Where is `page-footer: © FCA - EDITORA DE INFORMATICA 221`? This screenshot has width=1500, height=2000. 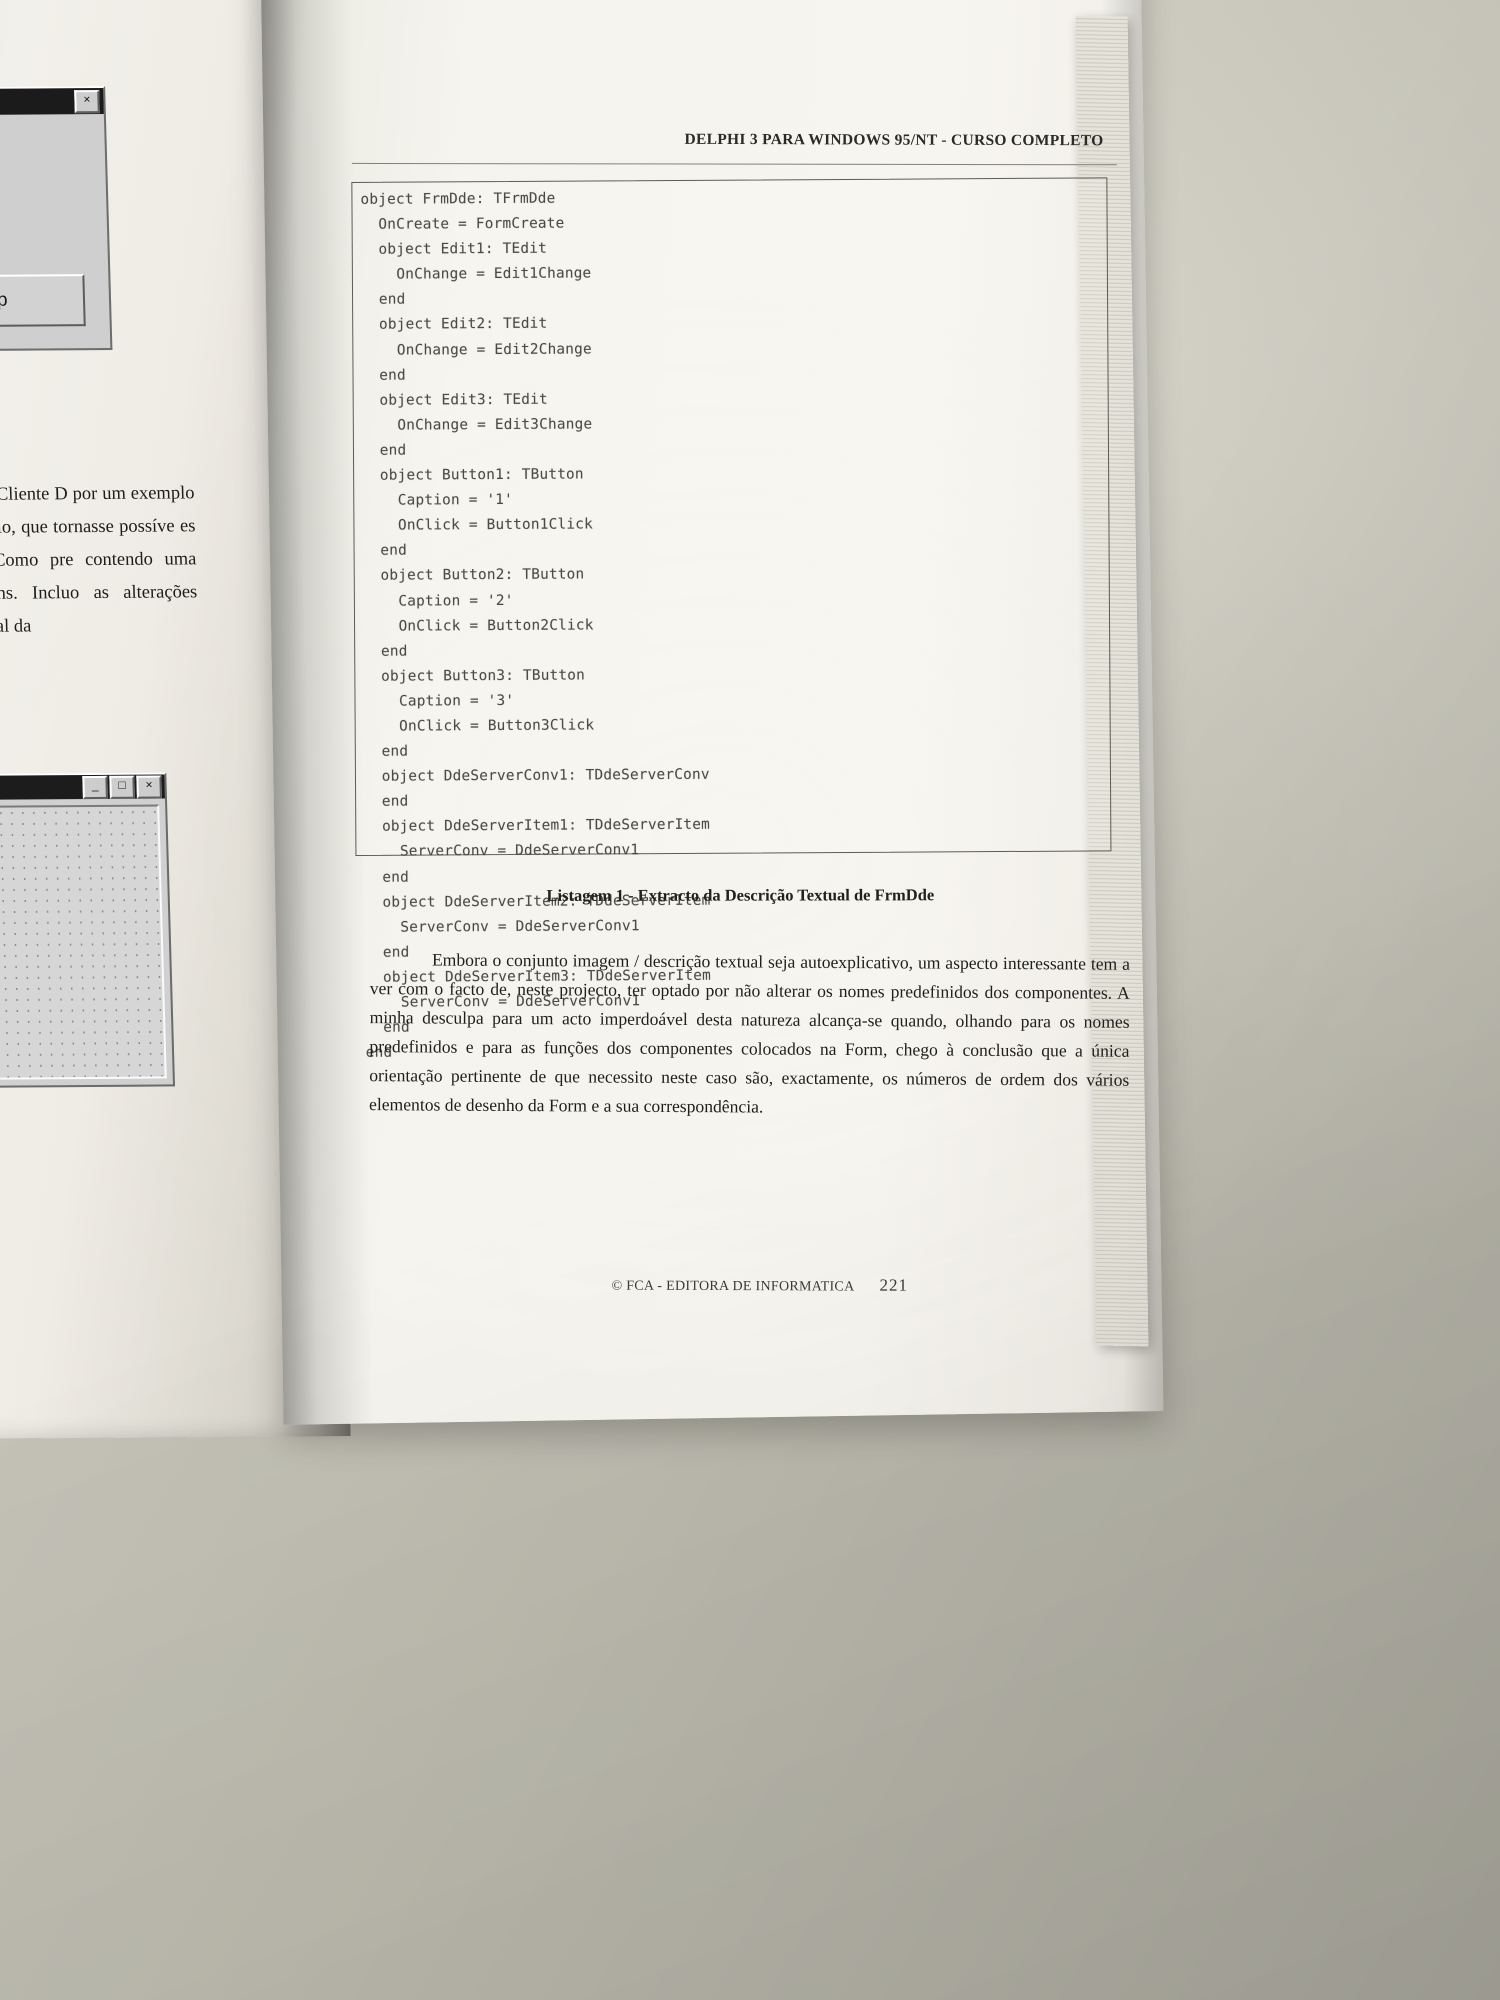
page-footer: © FCA - EDITORA DE INFORMATICA 221 is located at coordinates (871, 1286).